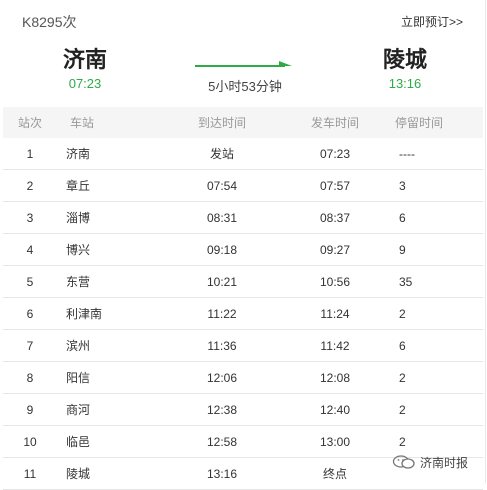  What do you see at coordinates (30, 281) in the screenshot?
I see `stop-number: 5` at bounding box center [30, 281].